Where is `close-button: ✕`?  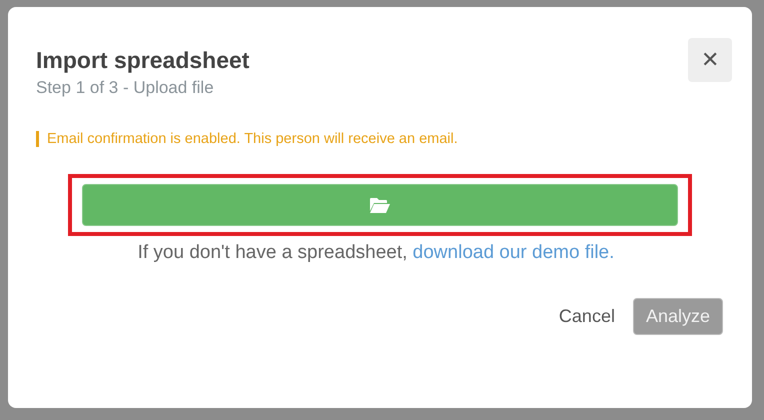 close-button: ✕ is located at coordinates (710, 60).